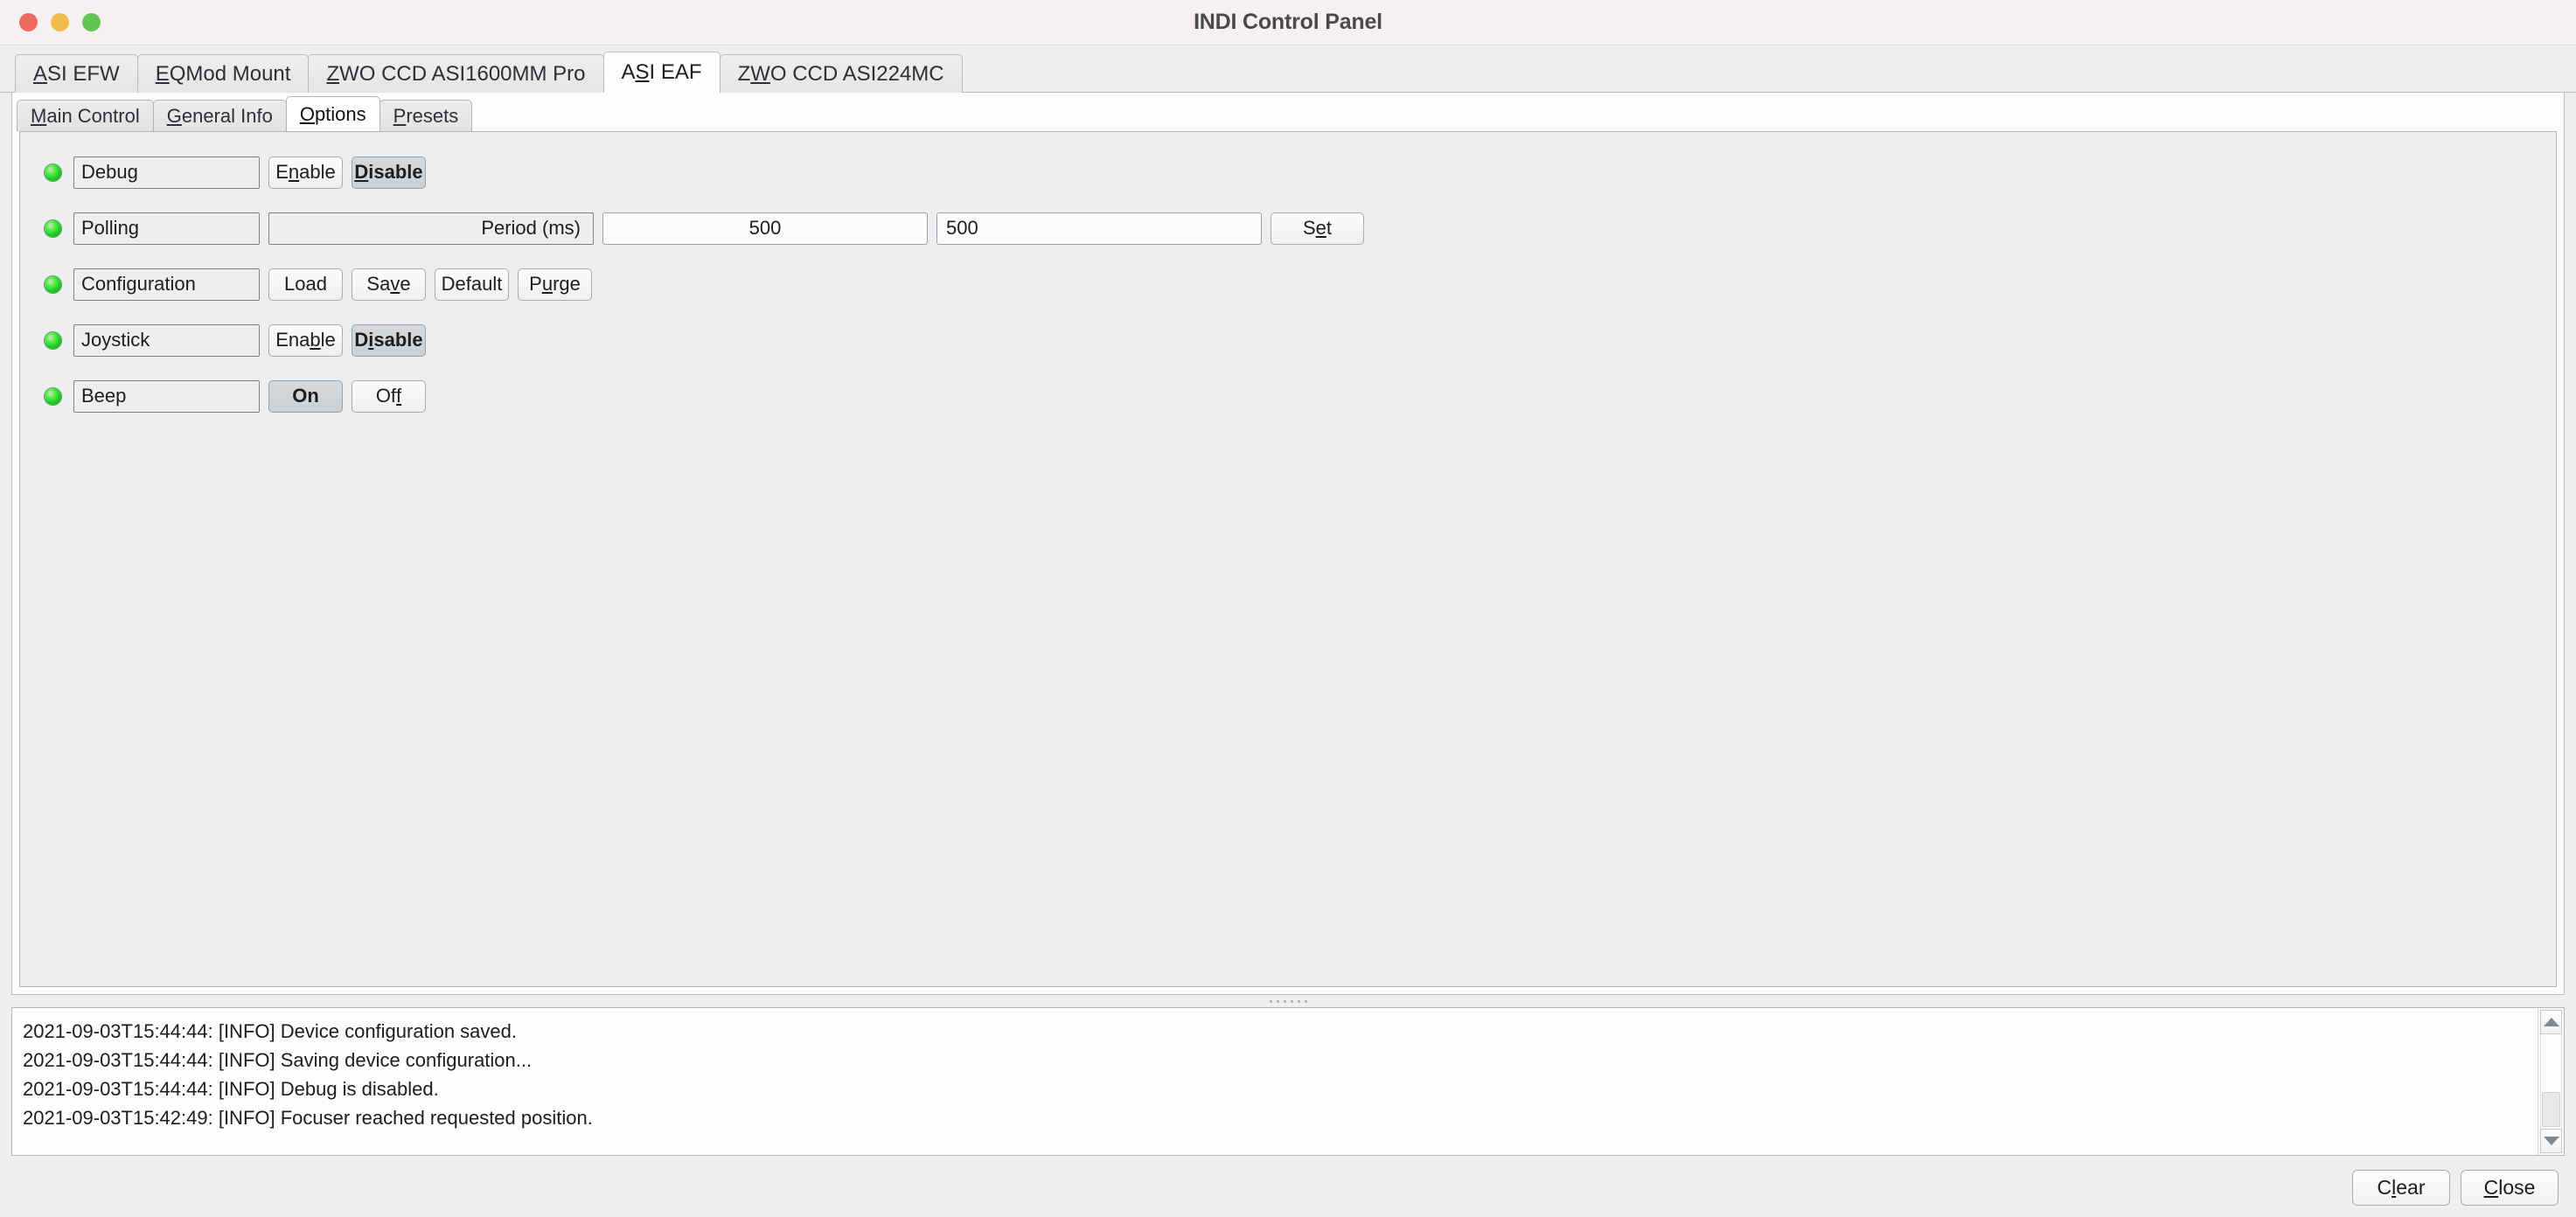 The height and width of the screenshot is (1217, 2576). I want to click on scrollbar-track, so click(2551, 1081).